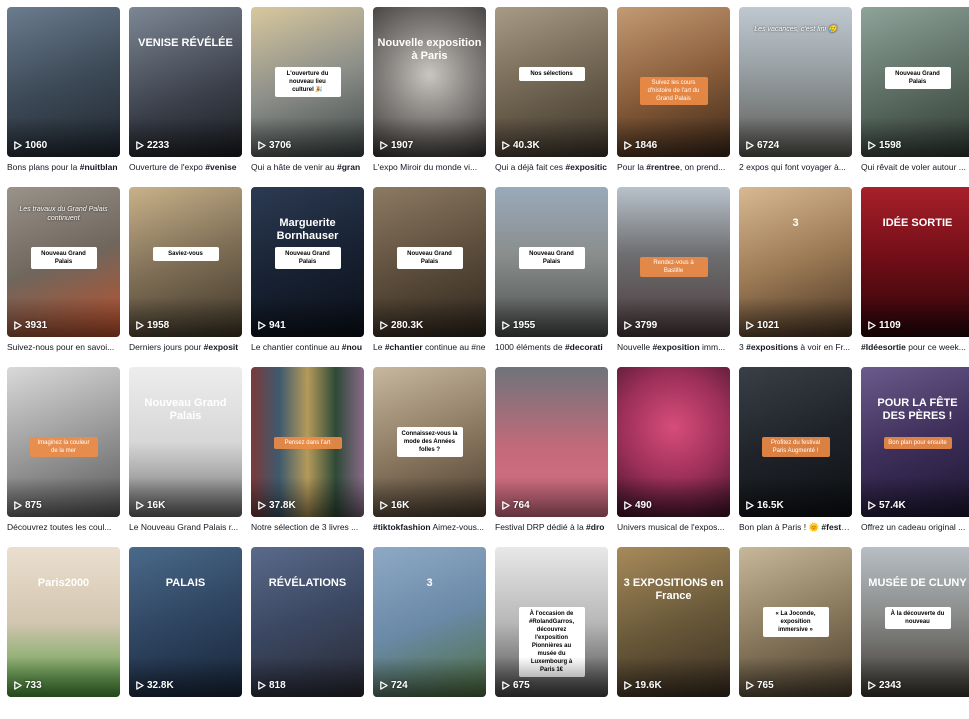 Image resolution: width=969 pixels, height=719 pixels. I want to click on video-thumbnail: 1060, so click(63, 82).